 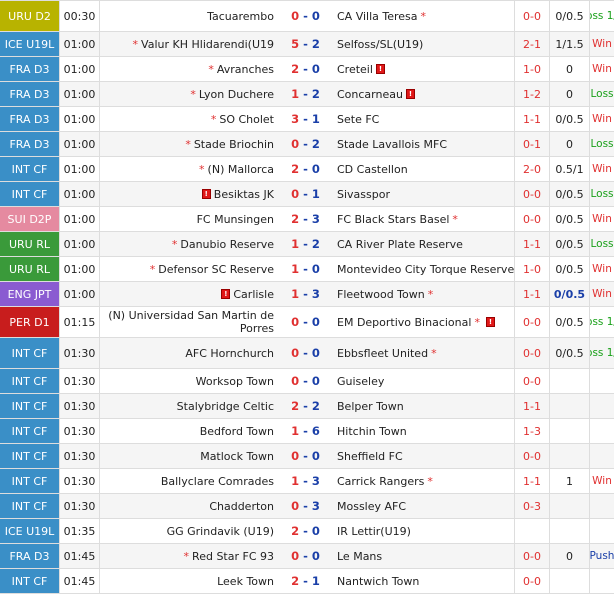 What do you see at coordinates (423, 294) in the screenshot?
I see `away-team: Fleetwood Town *` at bounding box center [423, 294].